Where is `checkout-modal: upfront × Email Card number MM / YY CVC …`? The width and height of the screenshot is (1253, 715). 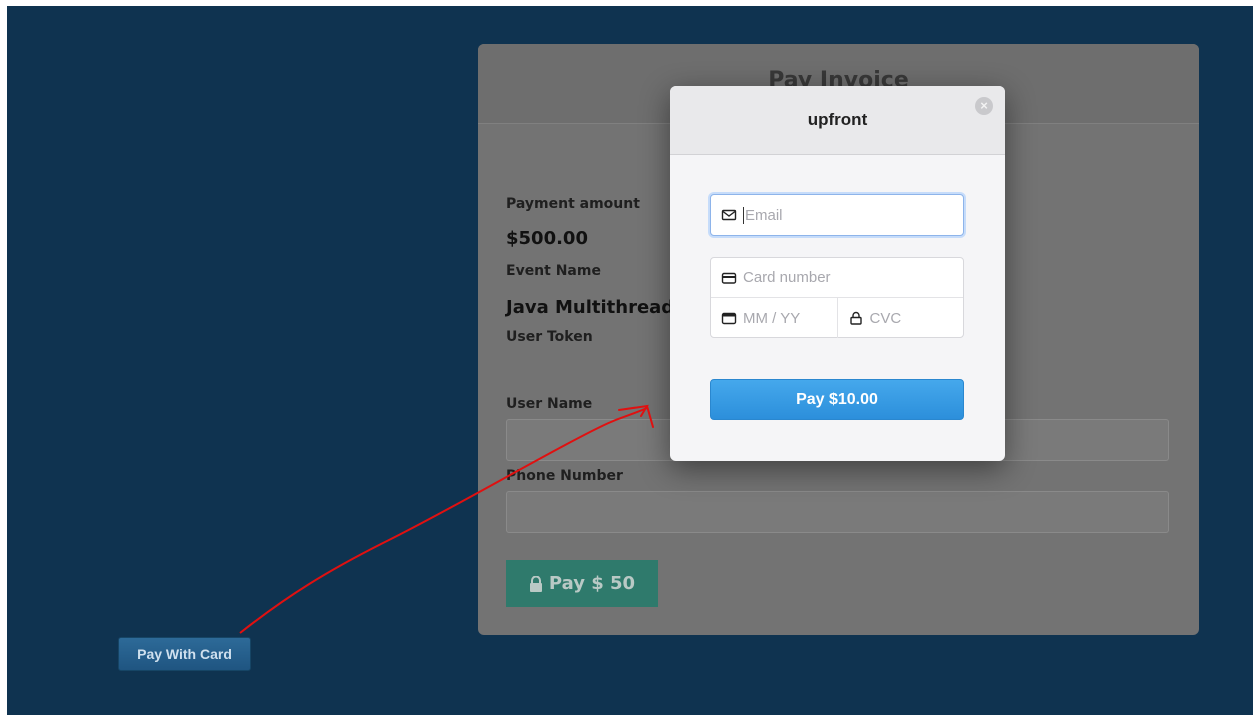
checkout-modal: upfront × Email Card number MM / YY CVC … is located at coordinates (837, 273).